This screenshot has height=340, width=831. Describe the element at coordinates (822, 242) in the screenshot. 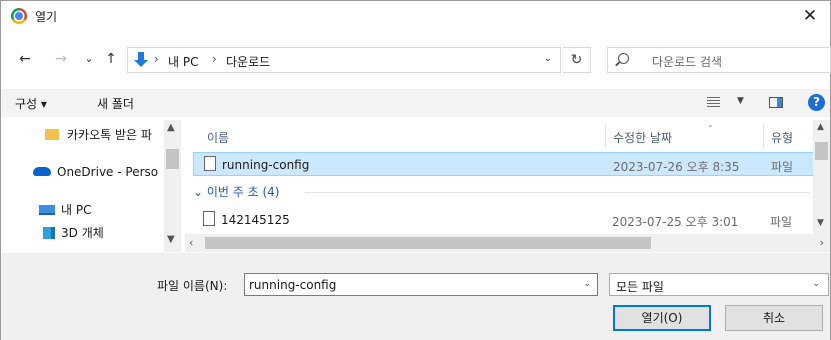

I see `scroll-right-icon: ›` at that location.